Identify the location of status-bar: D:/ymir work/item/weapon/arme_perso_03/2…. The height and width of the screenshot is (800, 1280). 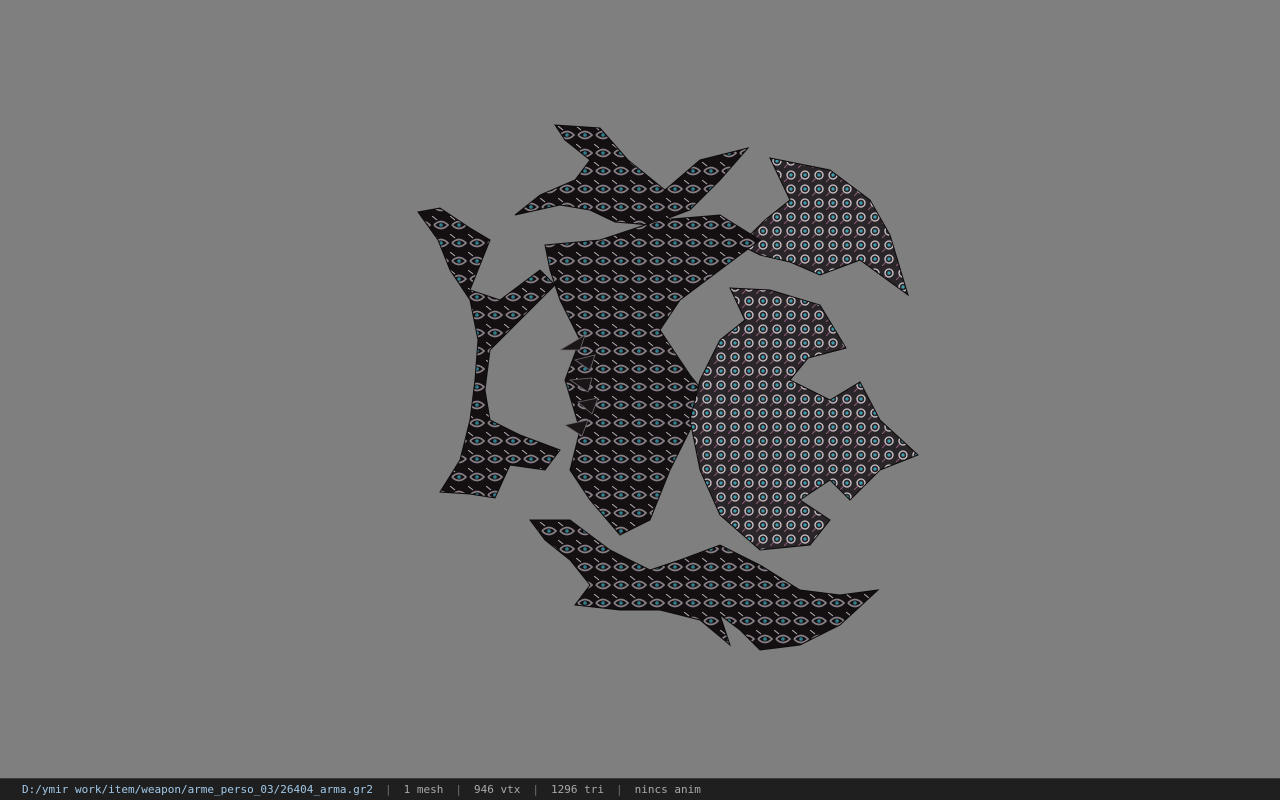
(640, 789).